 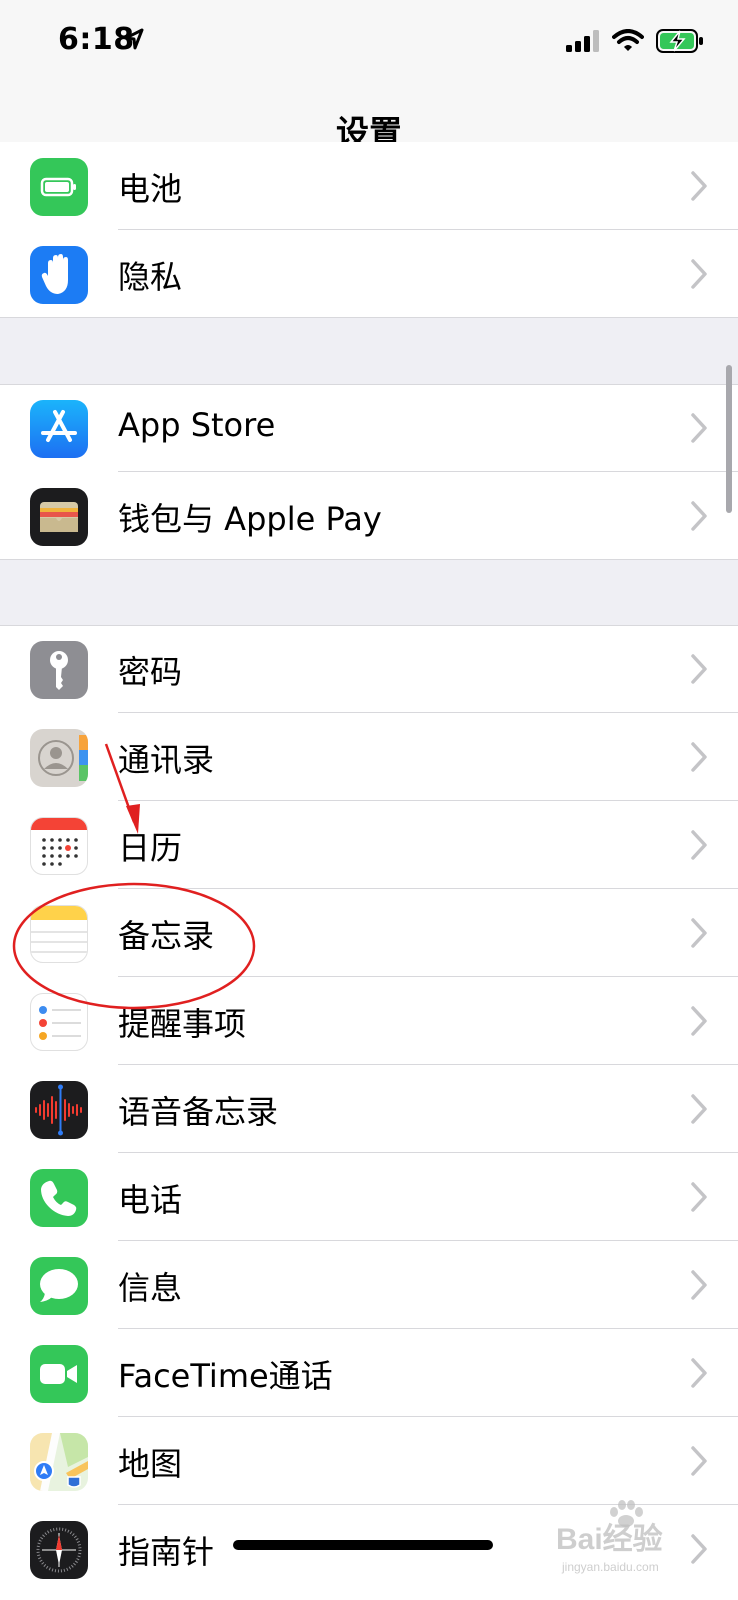 What do you see at coordinates (369, 42) in the screenshot?
I see `status-bar: 6:18` at bounding box center [369, 42].